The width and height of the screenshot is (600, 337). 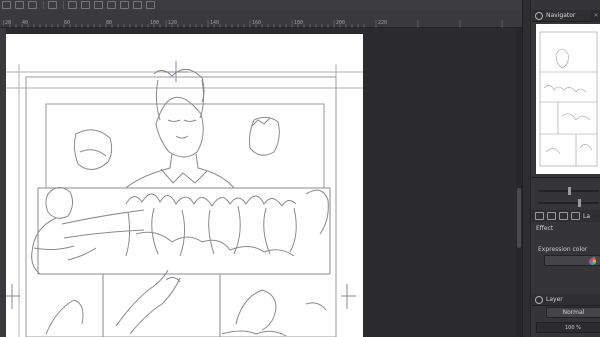 What do you see at coordinates (215, 23) in the screenshot?
I see `ruler-tick-label: 140` at bounding box center [215, 23].